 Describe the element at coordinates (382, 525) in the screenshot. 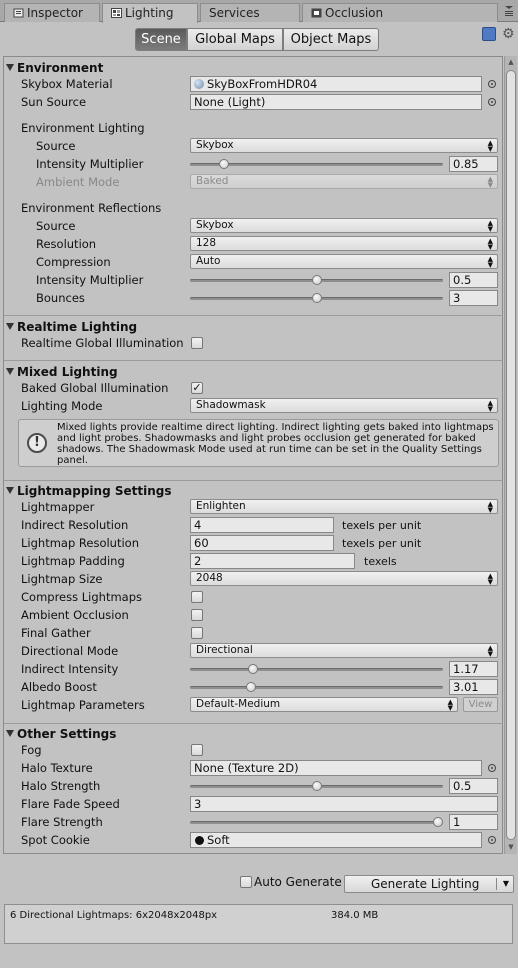

I see `indirect-resolution-unit: texels per unit` at that location.